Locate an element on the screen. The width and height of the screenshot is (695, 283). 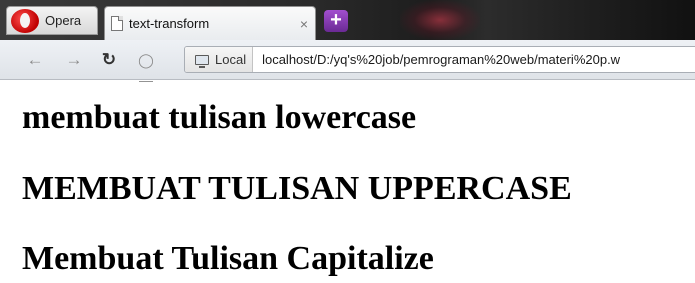
key-icon: ◯— is located at coordinates (146, 69).